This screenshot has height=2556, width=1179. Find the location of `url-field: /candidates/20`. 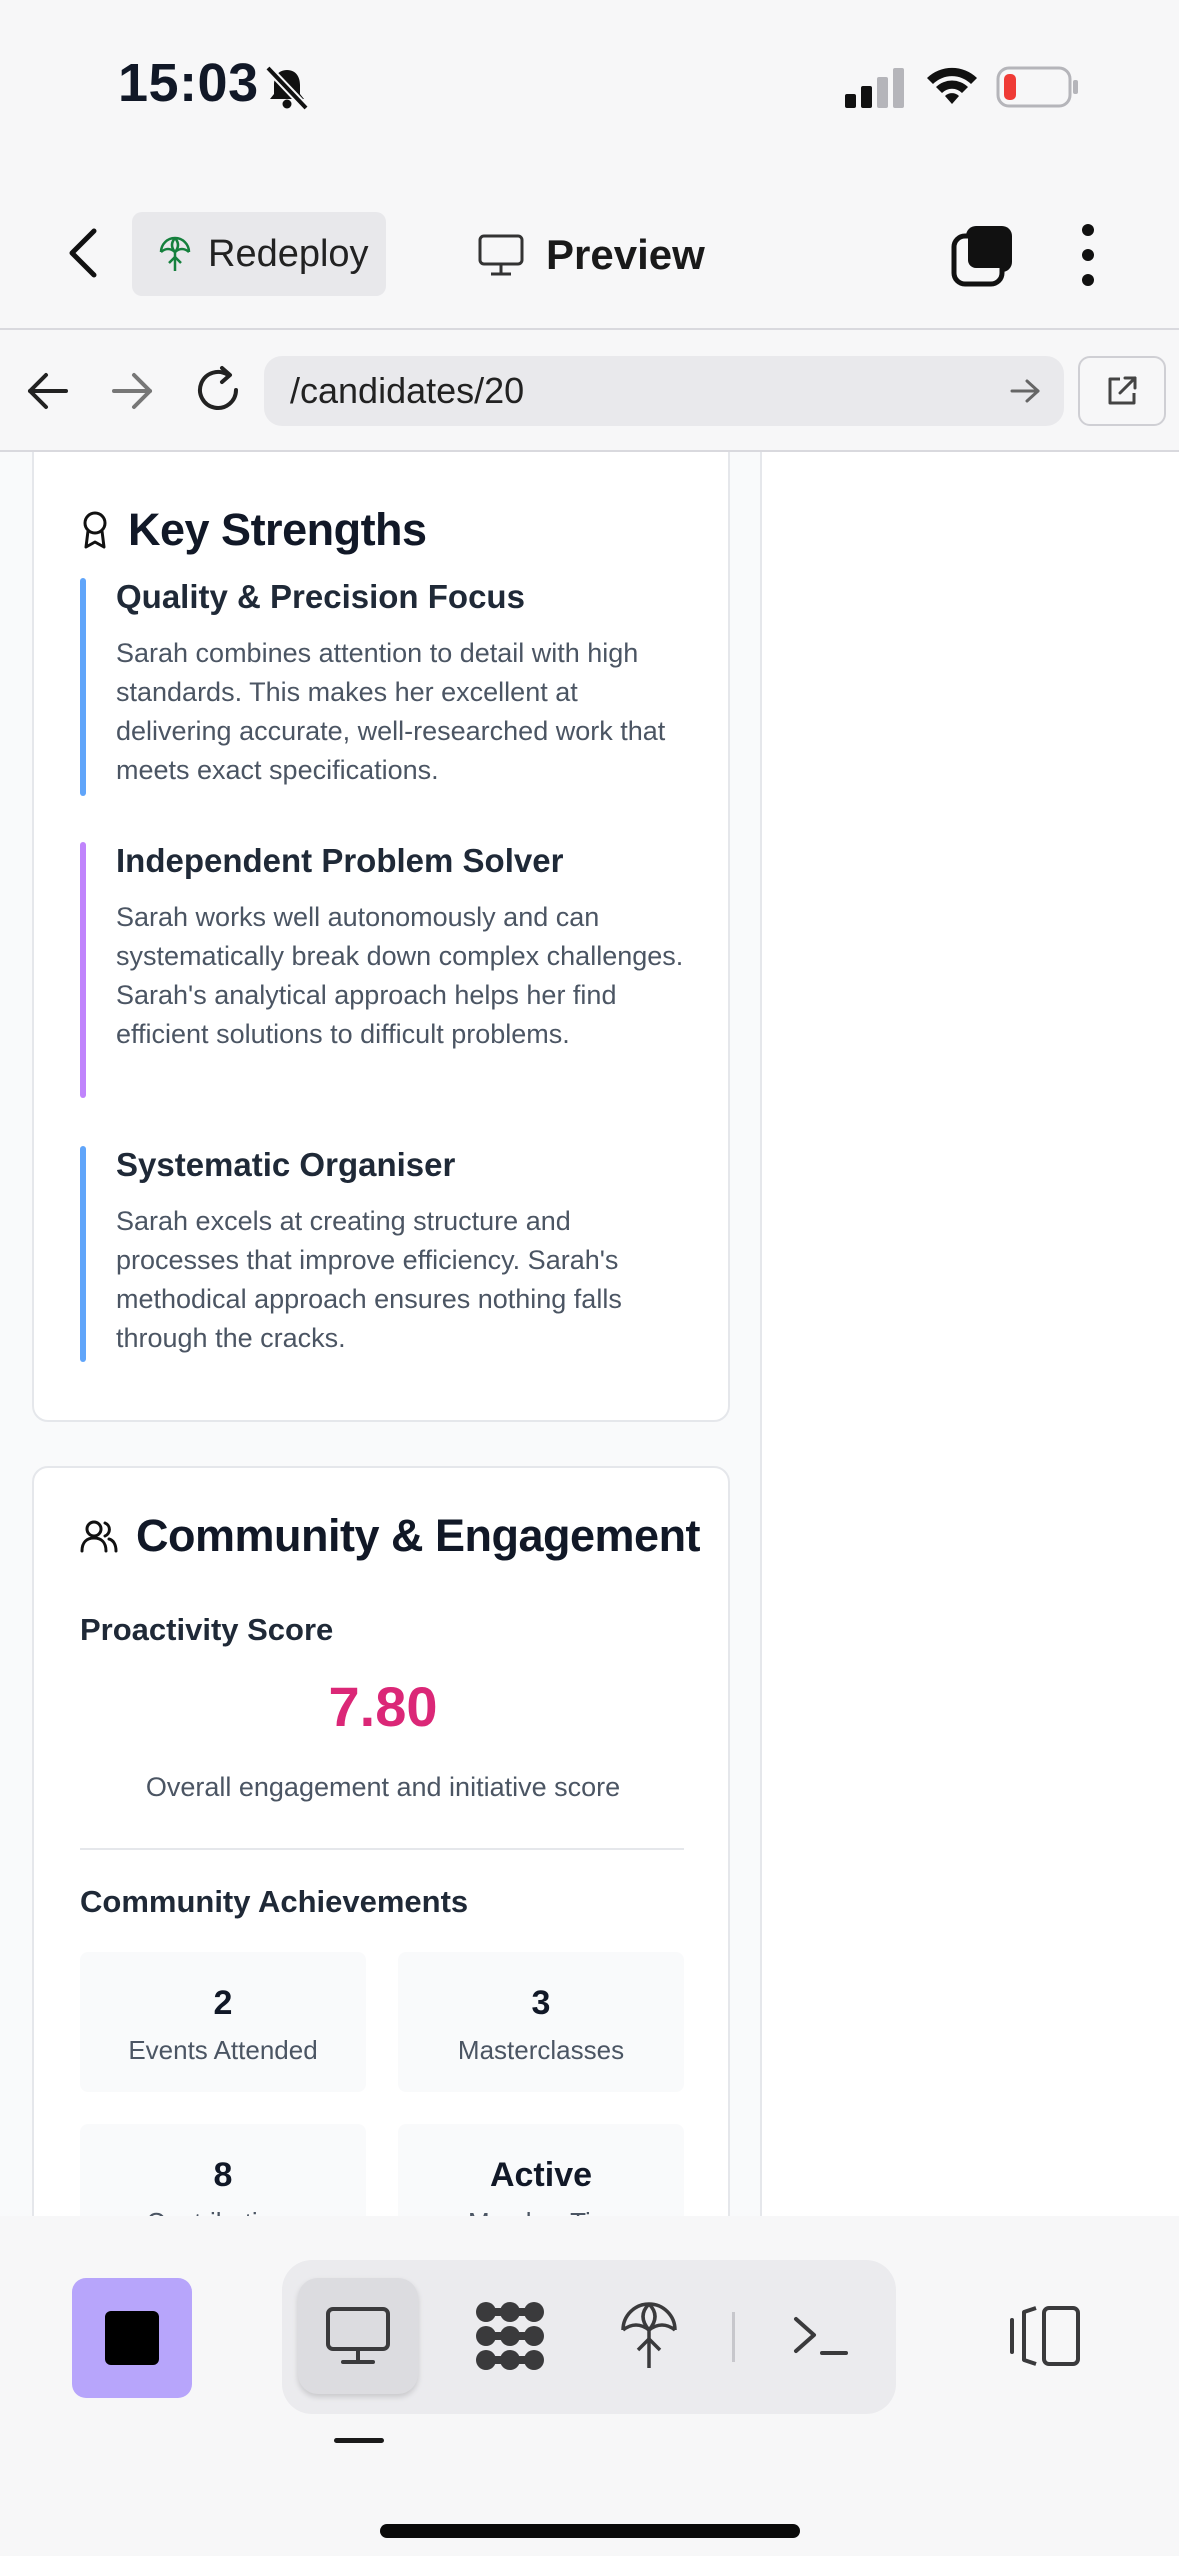

url-field: /candidates/20 is located at coordinates (664, 391).